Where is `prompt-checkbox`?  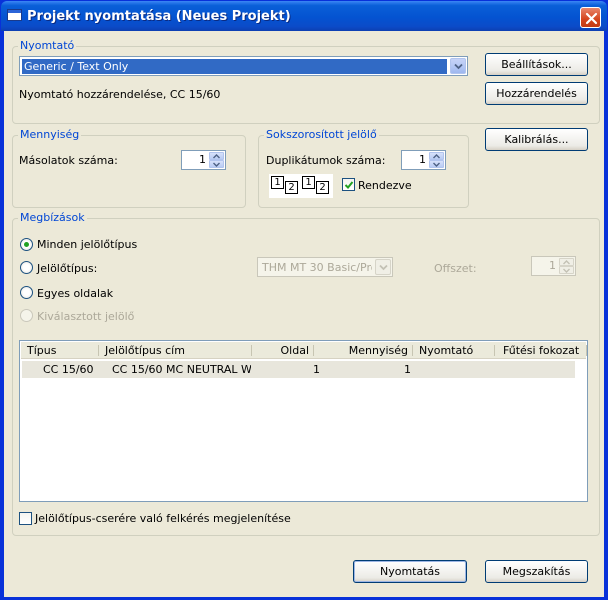
prompt-checkbox is located at coordinates (25, 518).